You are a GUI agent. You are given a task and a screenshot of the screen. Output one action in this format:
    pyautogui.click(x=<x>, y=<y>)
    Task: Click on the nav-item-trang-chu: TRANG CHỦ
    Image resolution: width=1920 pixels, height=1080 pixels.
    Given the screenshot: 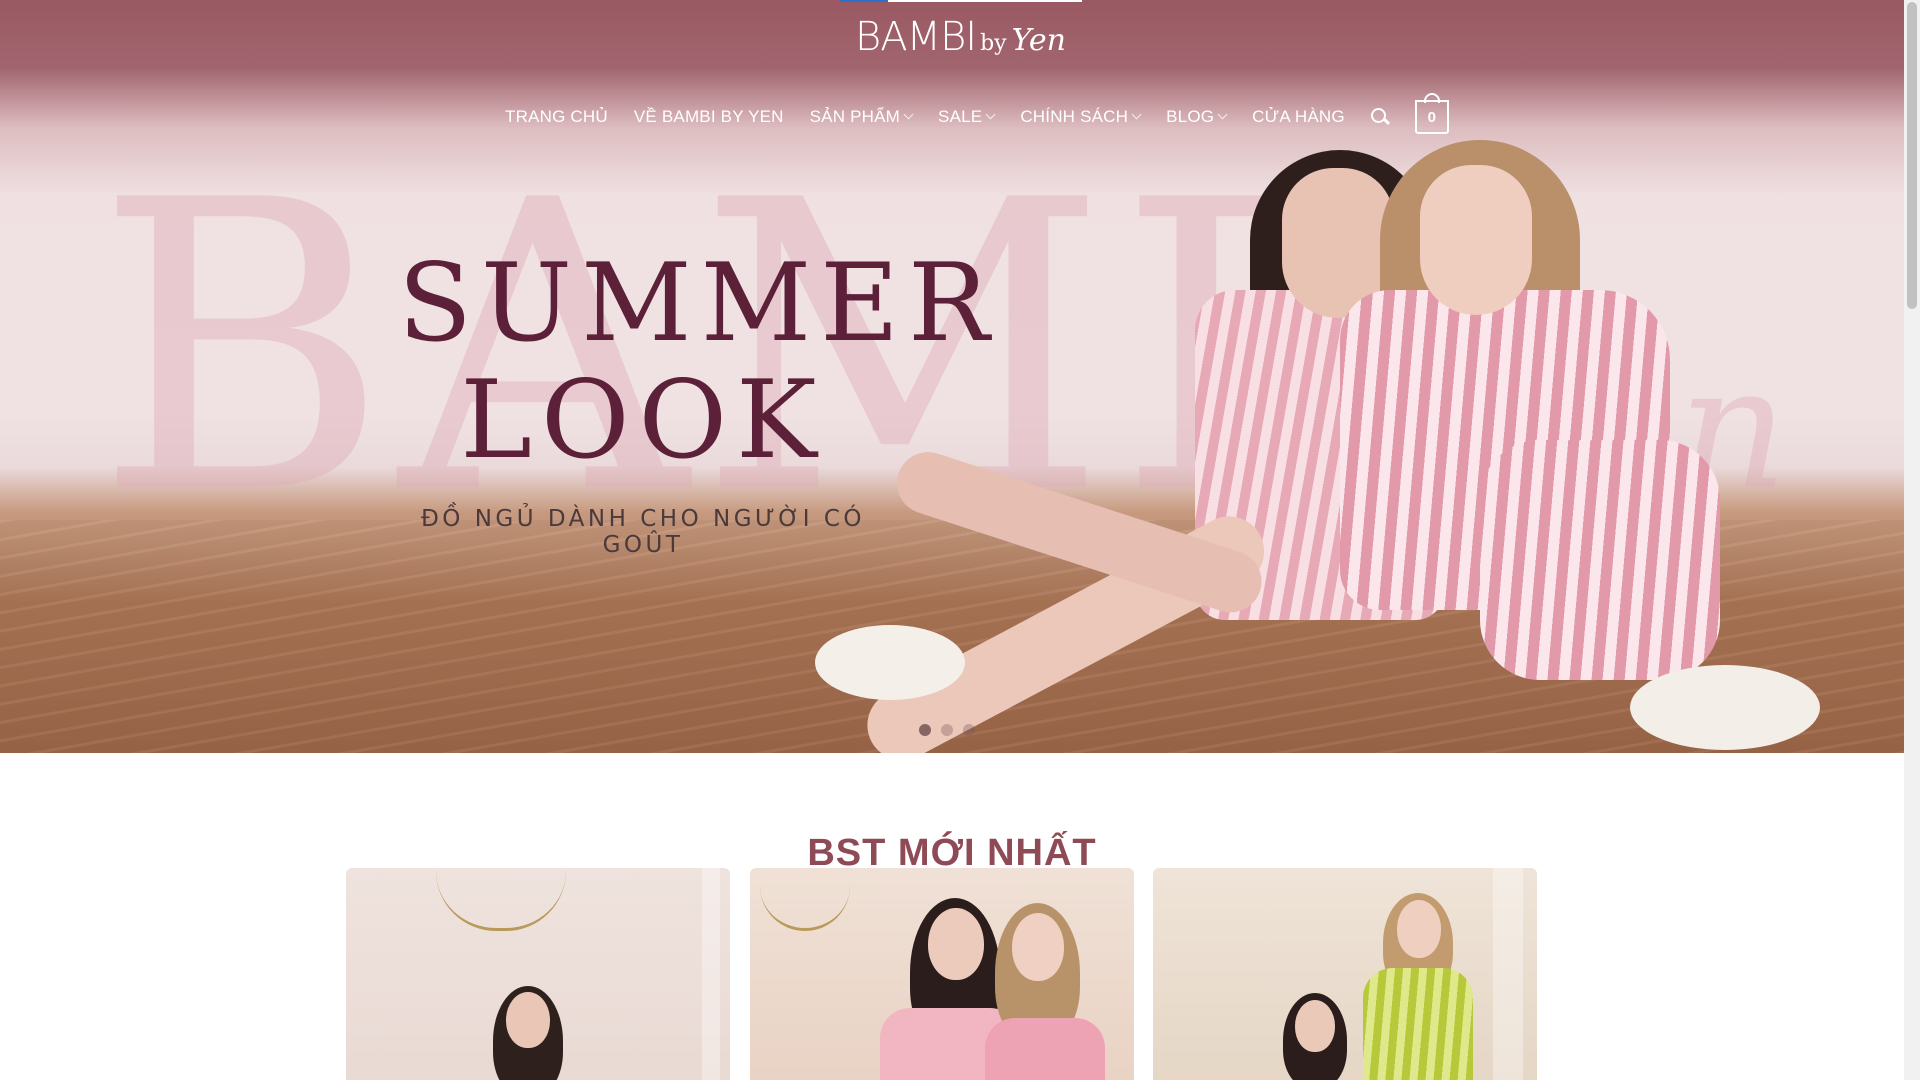 What is the action you would take?
    pyautogui.click(x=556, y=117)
    